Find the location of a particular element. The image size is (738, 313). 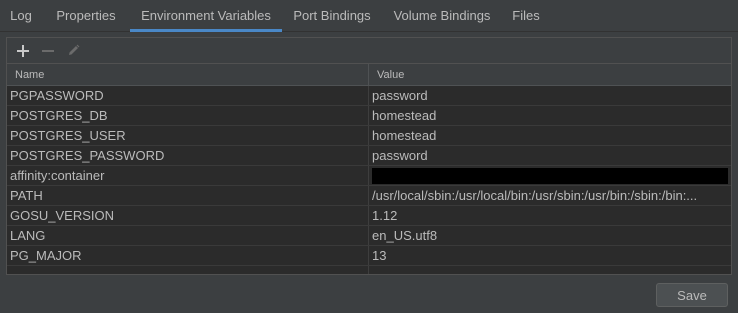

table-row-partial is located at coordinates (369, 270).